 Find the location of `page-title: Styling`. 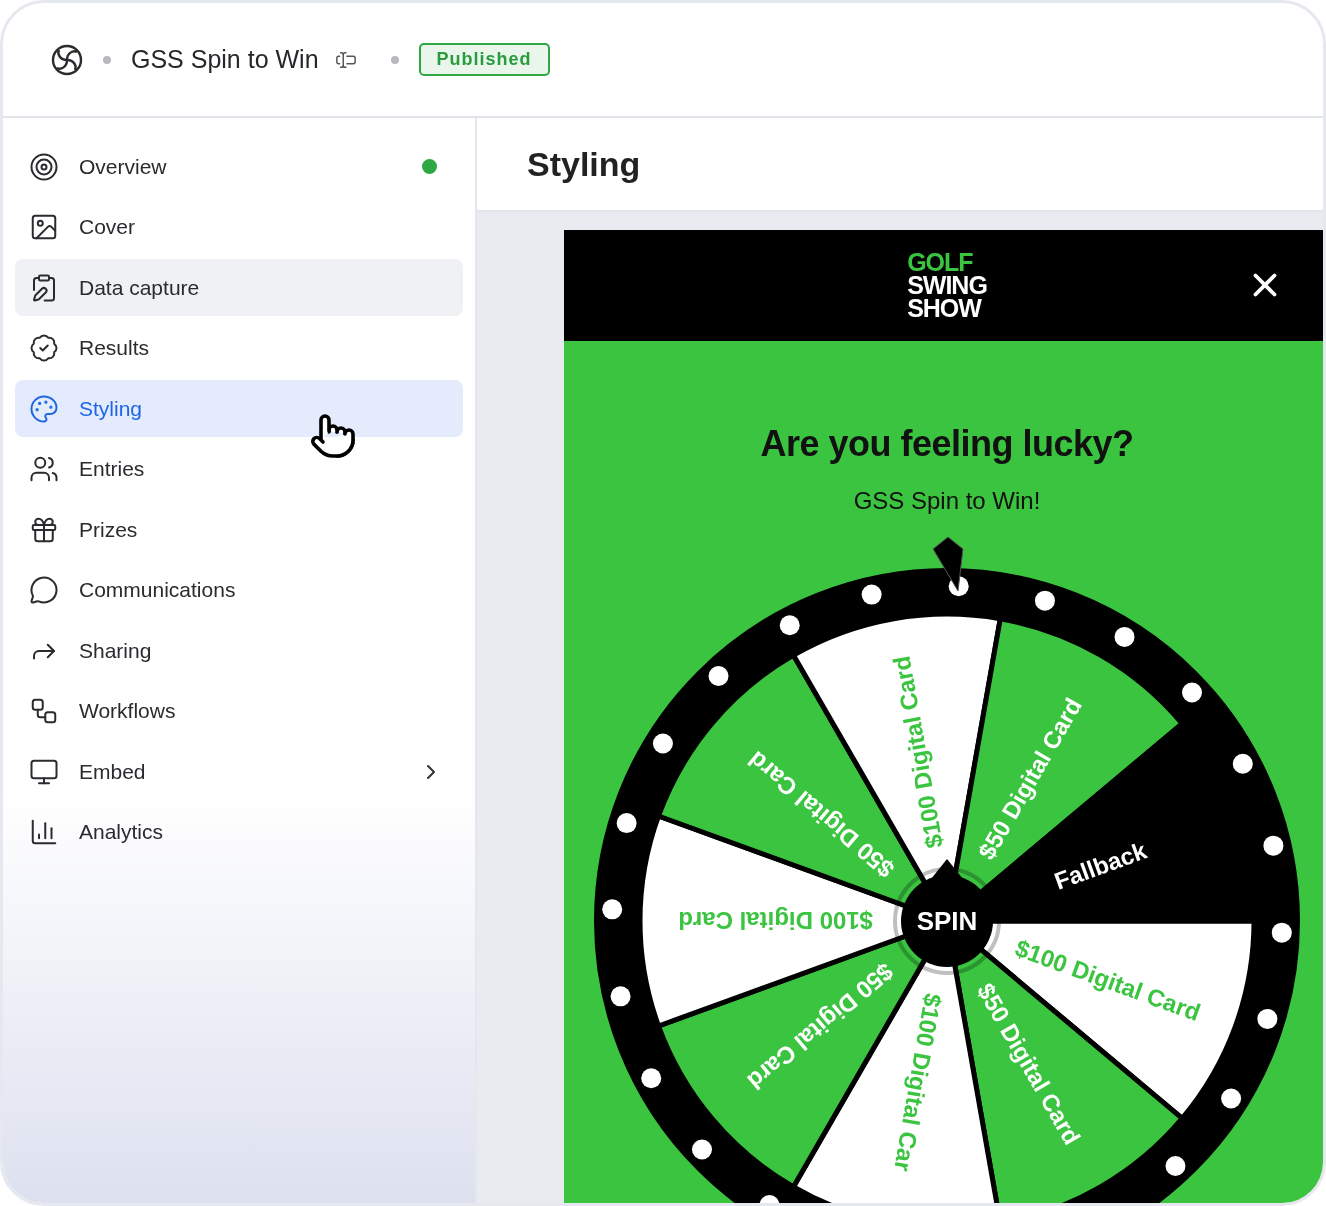

page-title: Styling is located at coordinates (584, 164).